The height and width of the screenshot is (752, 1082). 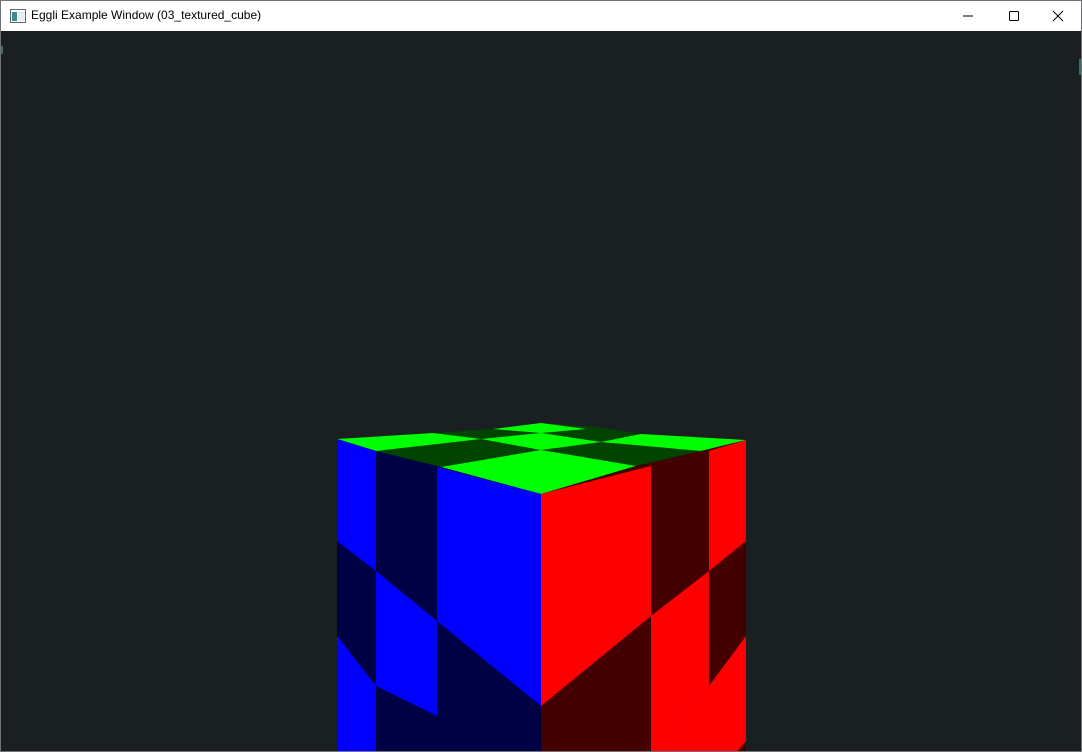 I want to click on maximize-button, so click(x=1014, y=16).